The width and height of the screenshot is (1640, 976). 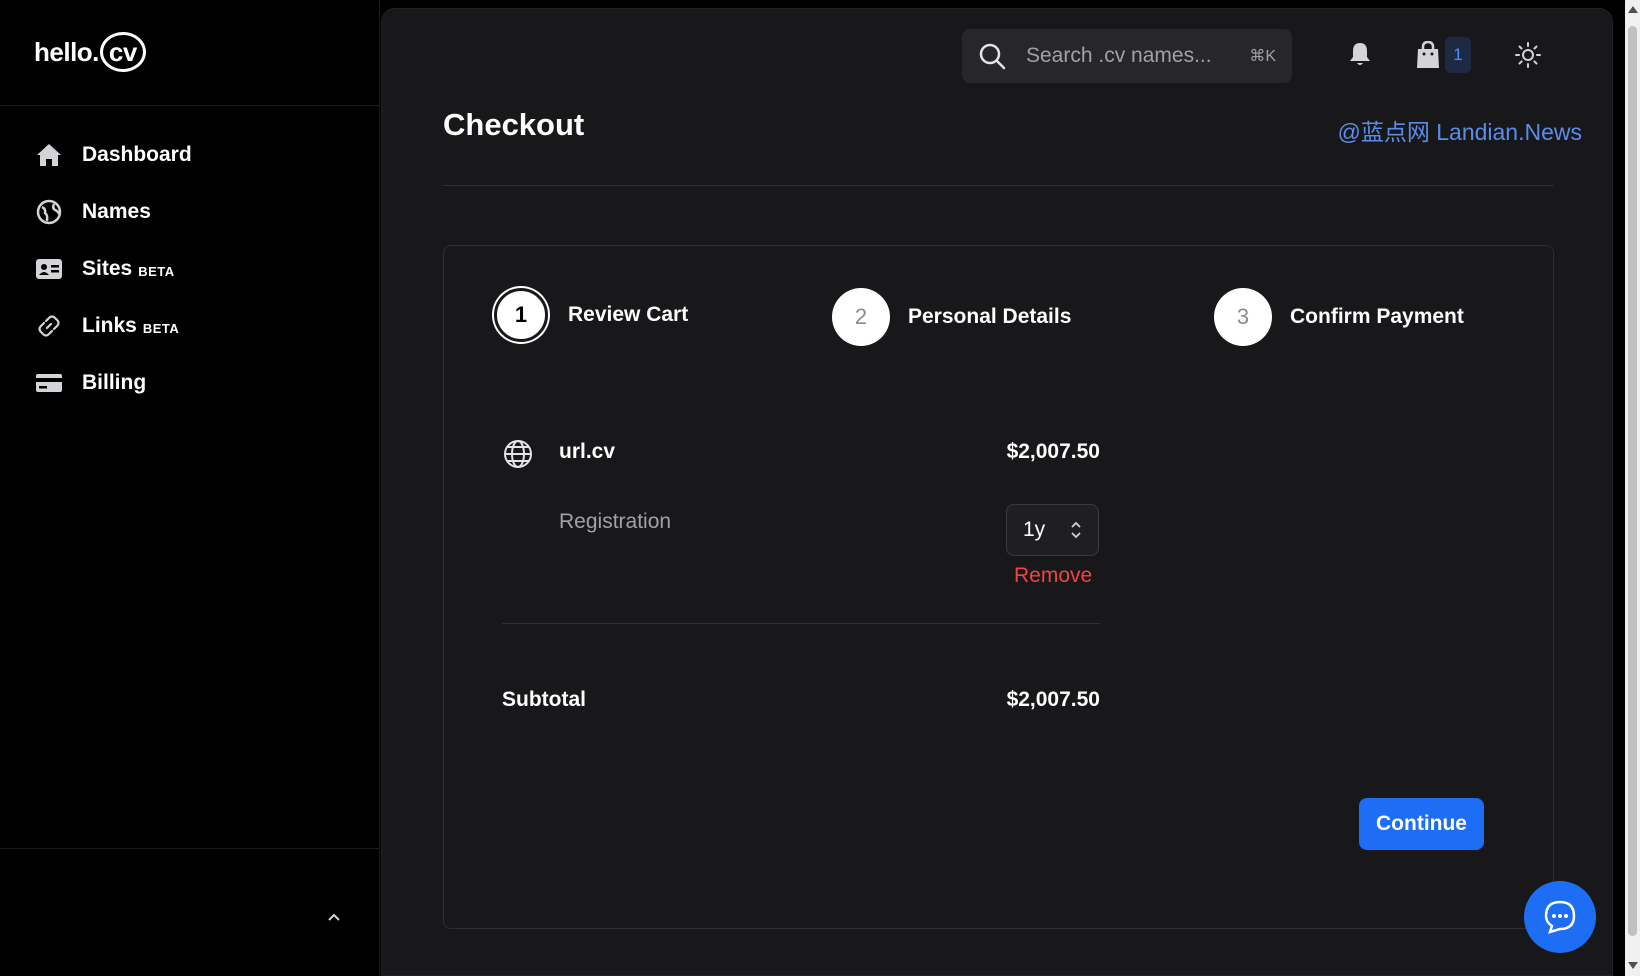 I want to click on cart-button, so click(x=1428, y=55).